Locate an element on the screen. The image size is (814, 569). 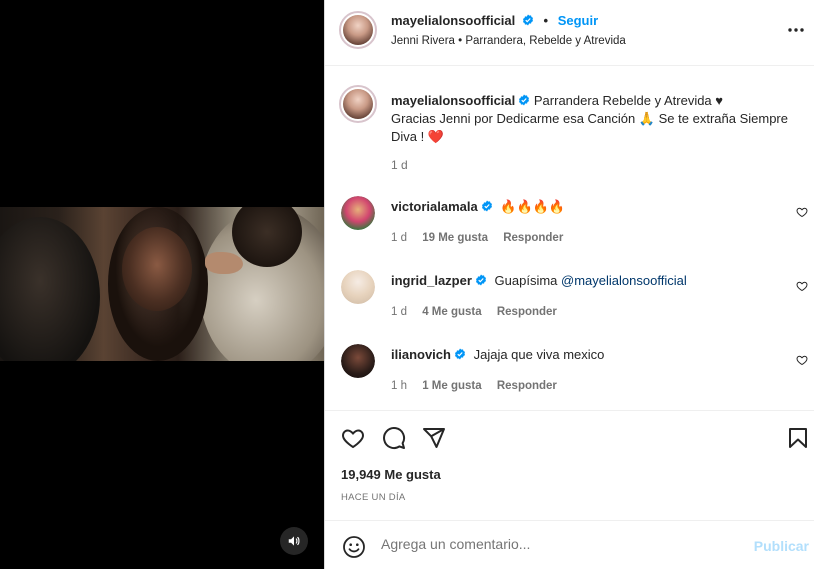
more-icon is located at coordinates (796, 30).